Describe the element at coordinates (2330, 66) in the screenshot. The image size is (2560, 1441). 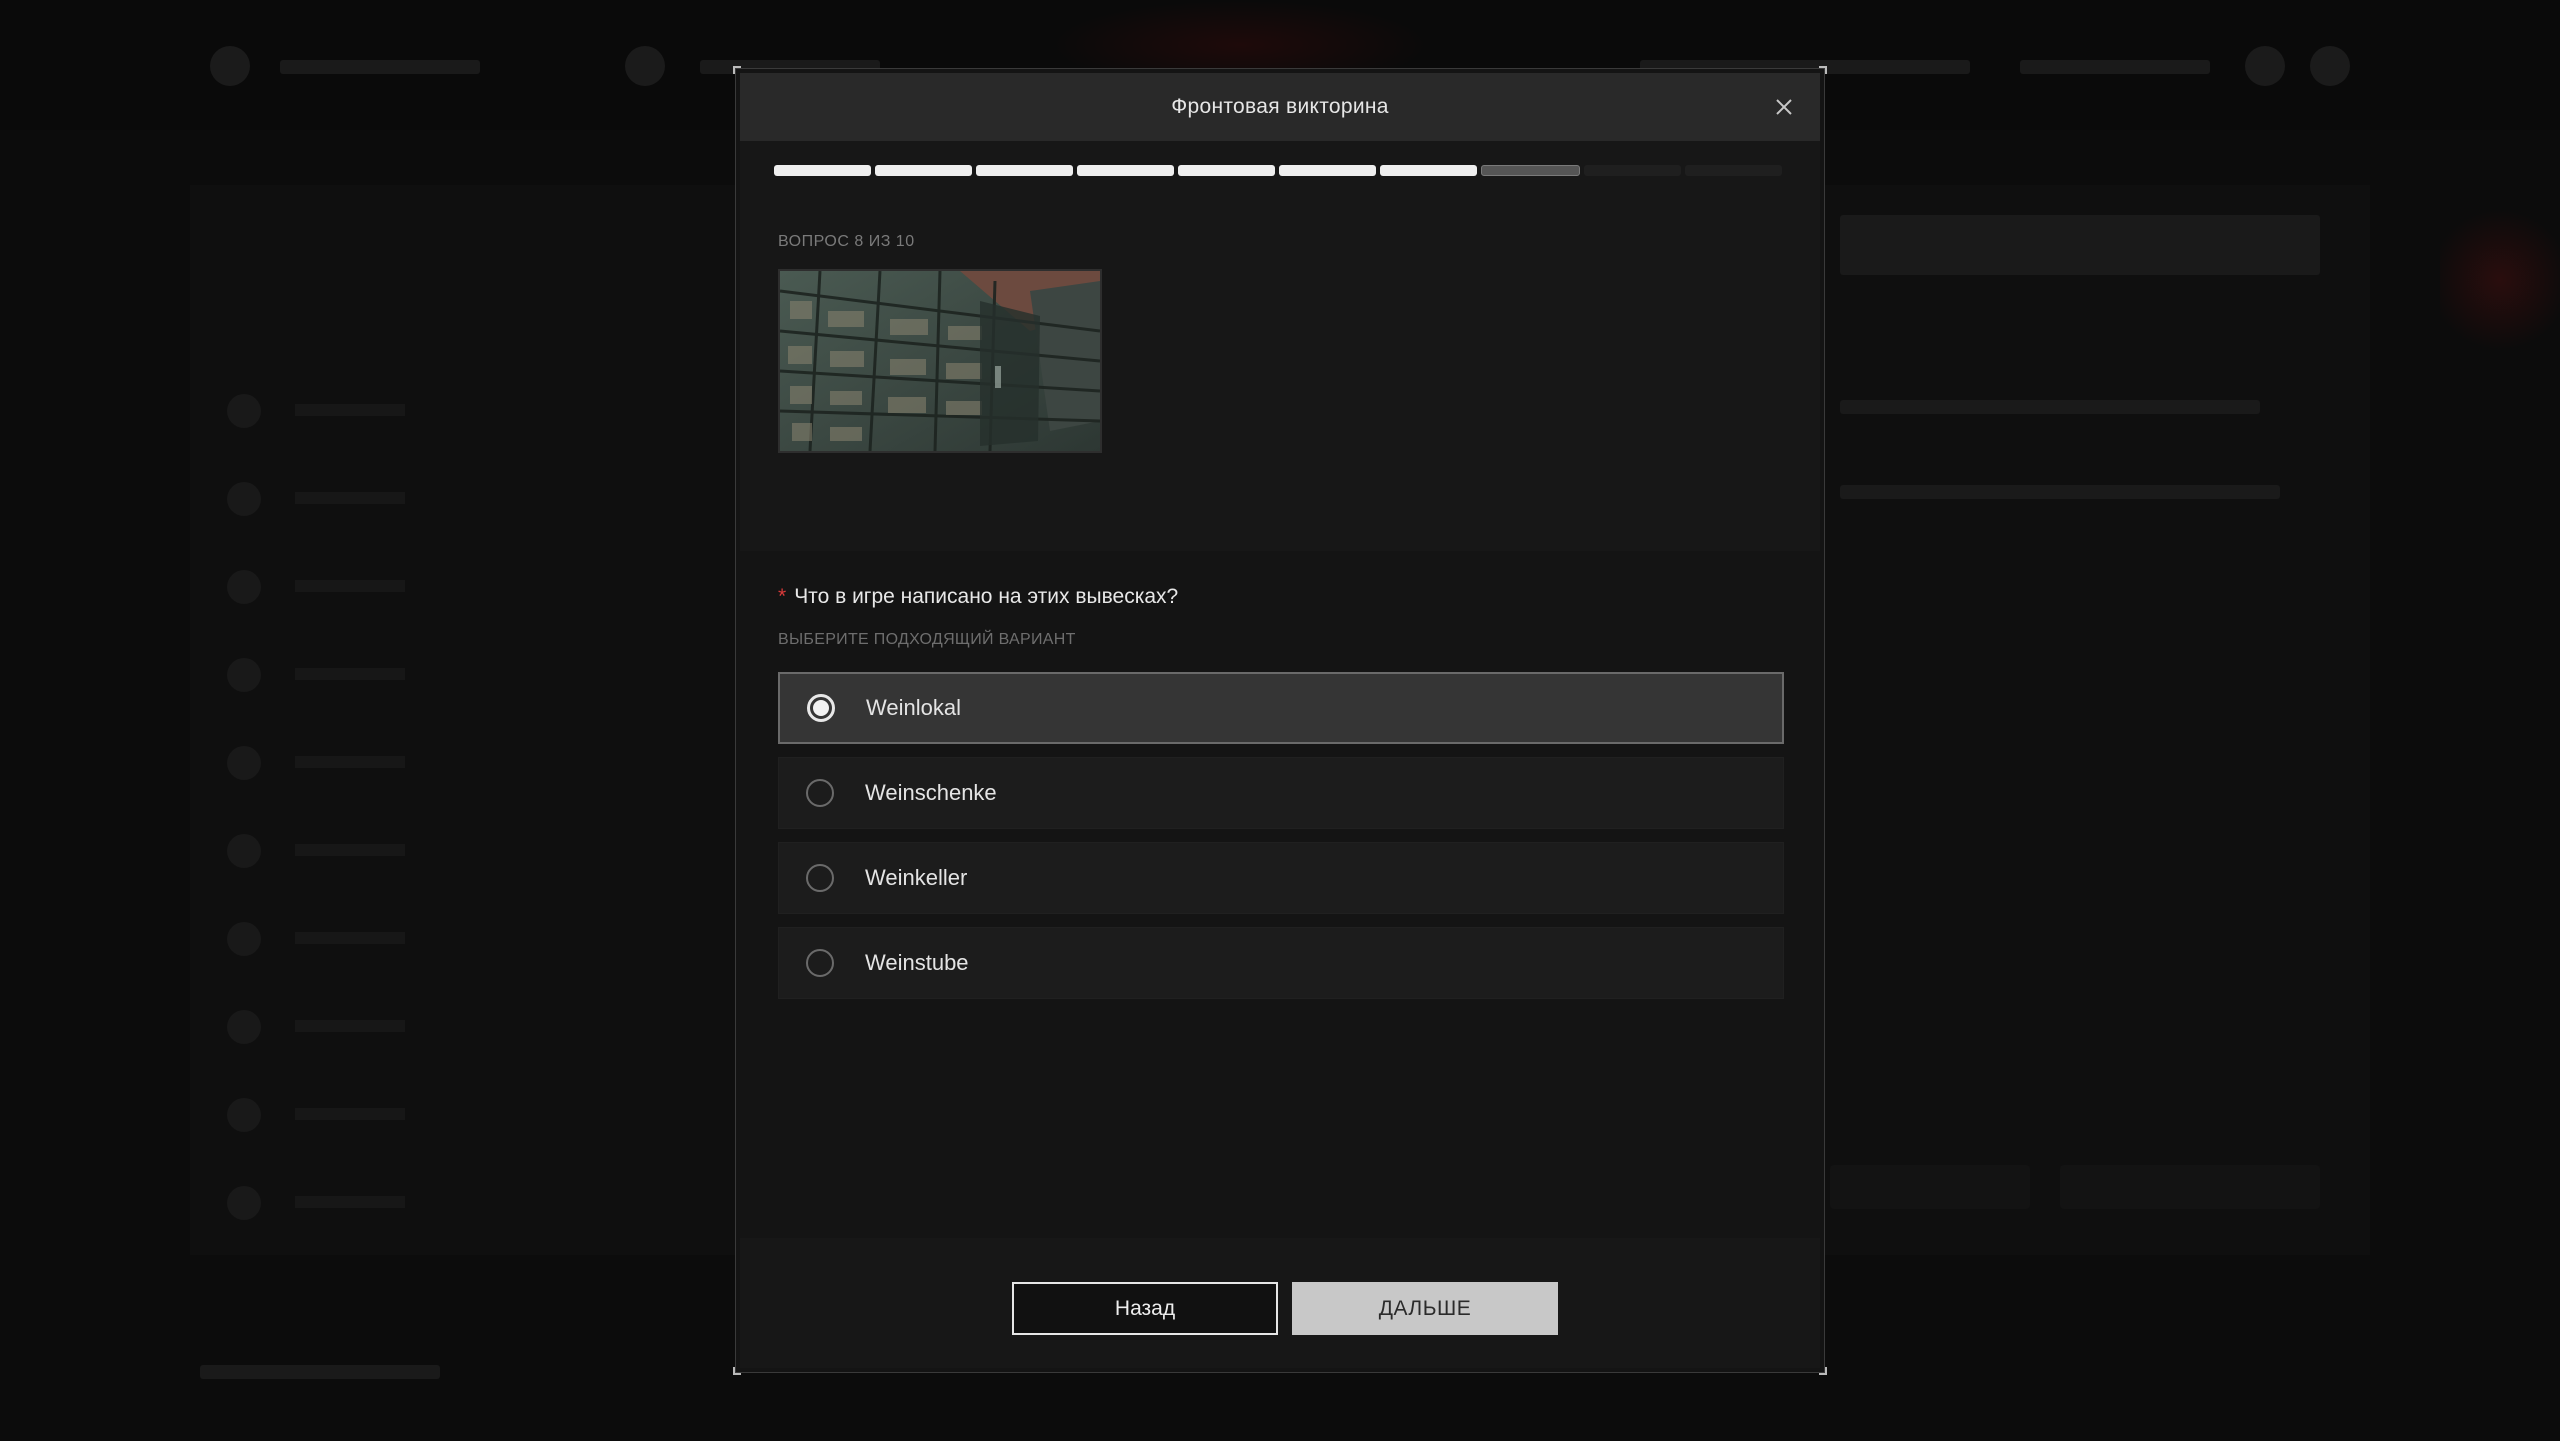
I see `background-menu-icon` at that location.